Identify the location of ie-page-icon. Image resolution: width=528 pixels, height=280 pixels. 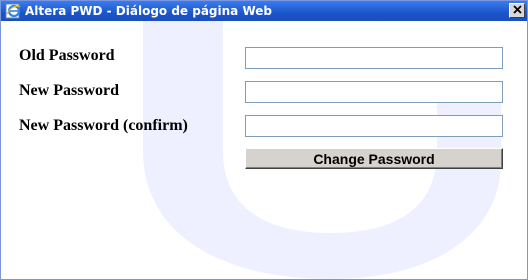
(13, 11).